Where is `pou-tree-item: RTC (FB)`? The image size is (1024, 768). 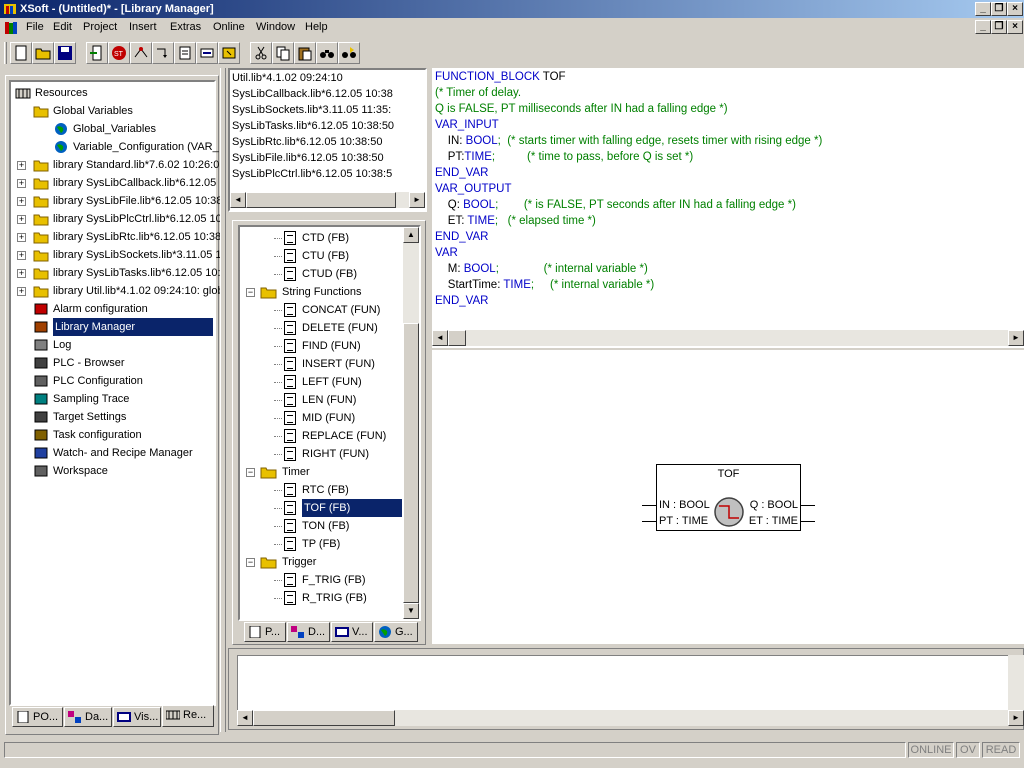 pou-tree-item: RTC (FB) is located at coordinates (320, 490).